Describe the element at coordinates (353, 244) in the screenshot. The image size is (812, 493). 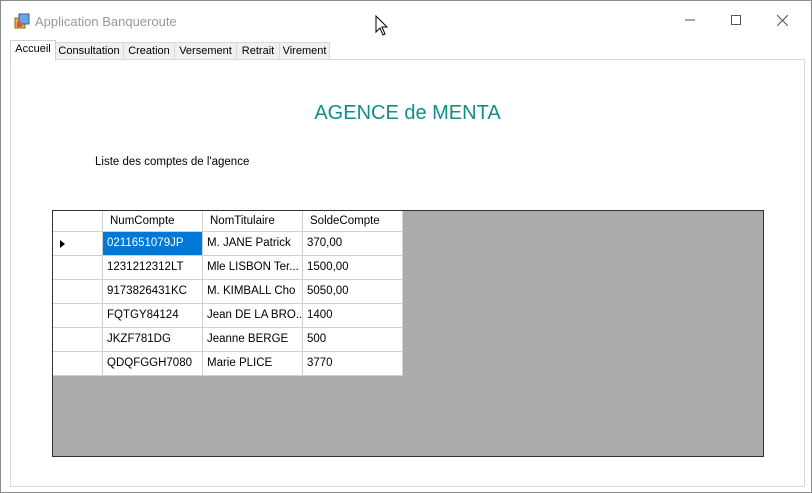
I see `grid-cell-soldecompte: 370,00` at that location.